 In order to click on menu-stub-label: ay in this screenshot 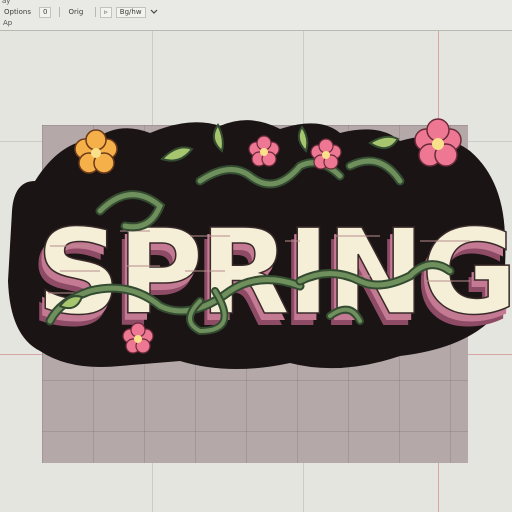, I will do `click(6, 2)`.